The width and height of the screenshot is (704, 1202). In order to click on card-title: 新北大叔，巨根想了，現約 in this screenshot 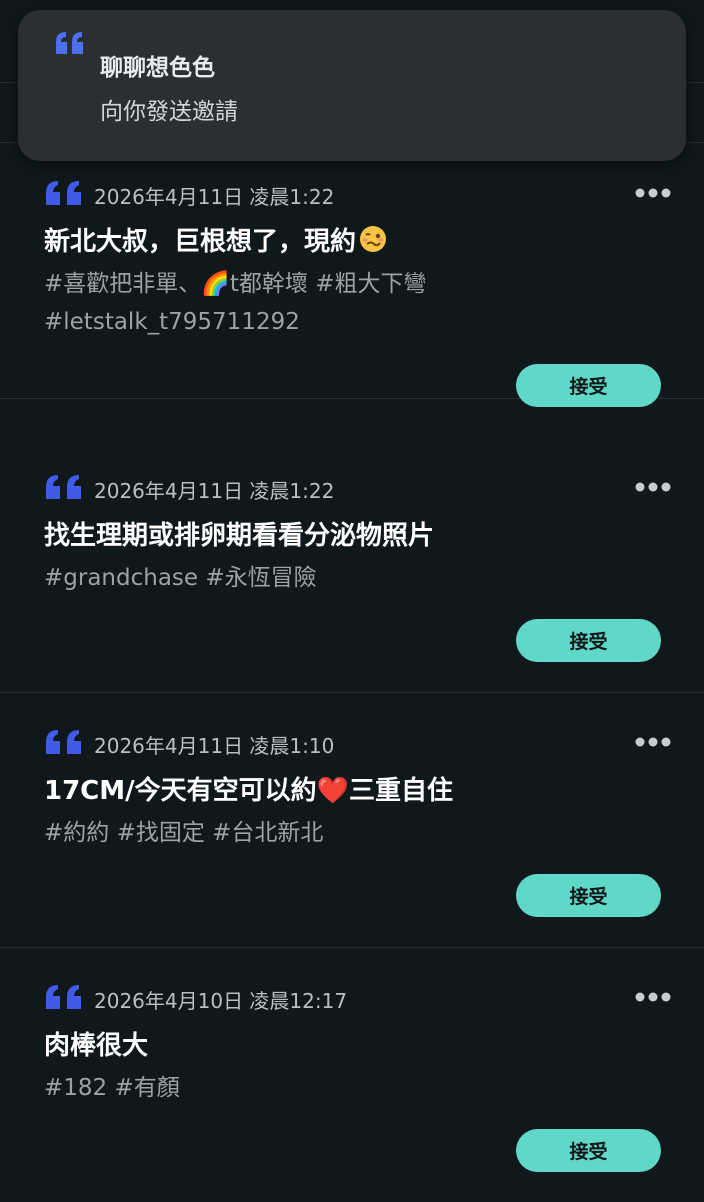, I will do `click(216, 239)`.